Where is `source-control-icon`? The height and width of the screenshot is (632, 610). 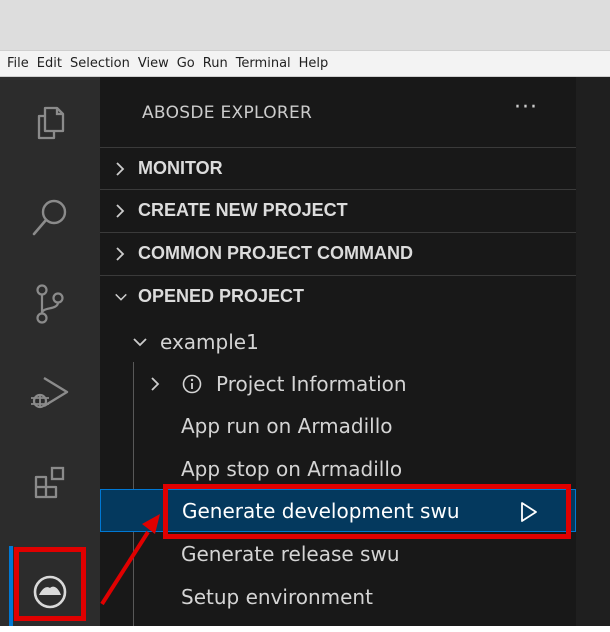 source-control-icon is located at coordinates (50, 304).